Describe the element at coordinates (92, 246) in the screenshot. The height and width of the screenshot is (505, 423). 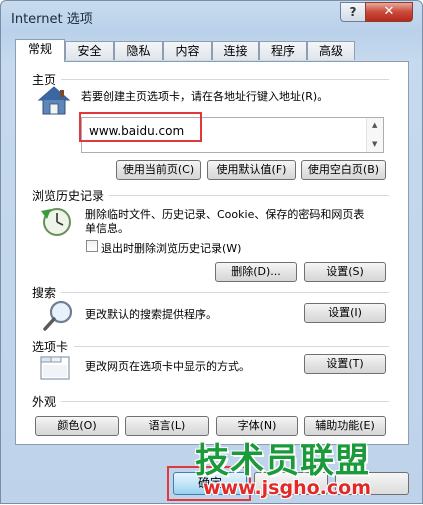
I see `delete-on-exit-checkbox` at that location.